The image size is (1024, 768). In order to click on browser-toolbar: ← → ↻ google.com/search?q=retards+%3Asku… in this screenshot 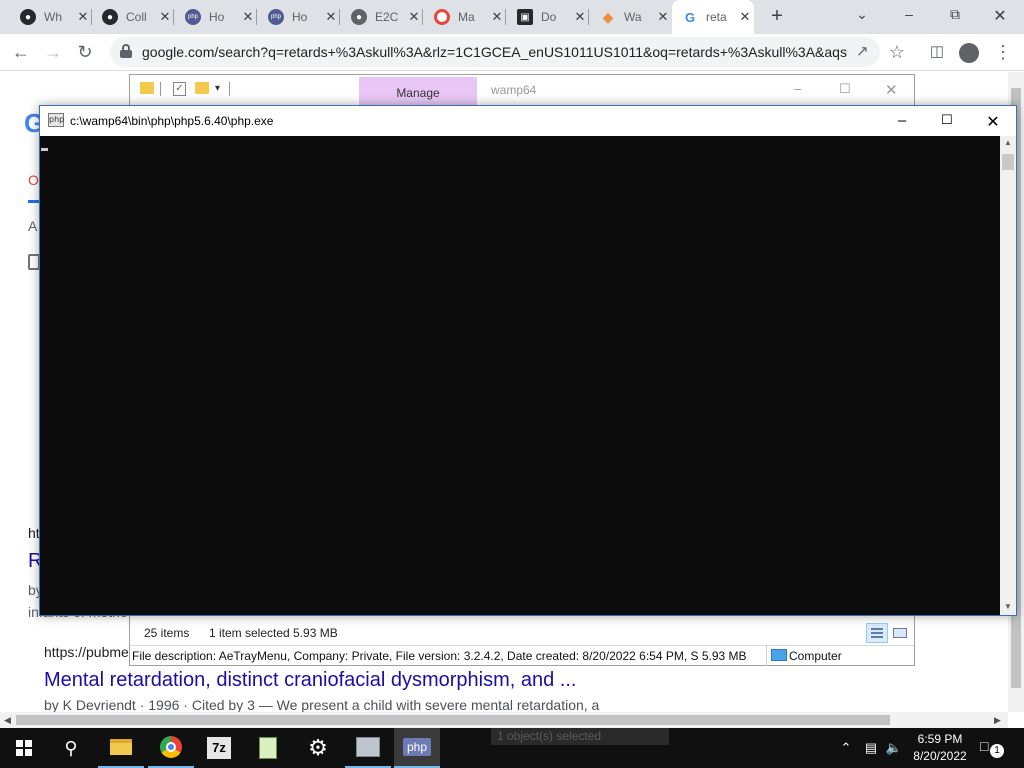, I will do `click(512, 52)`.